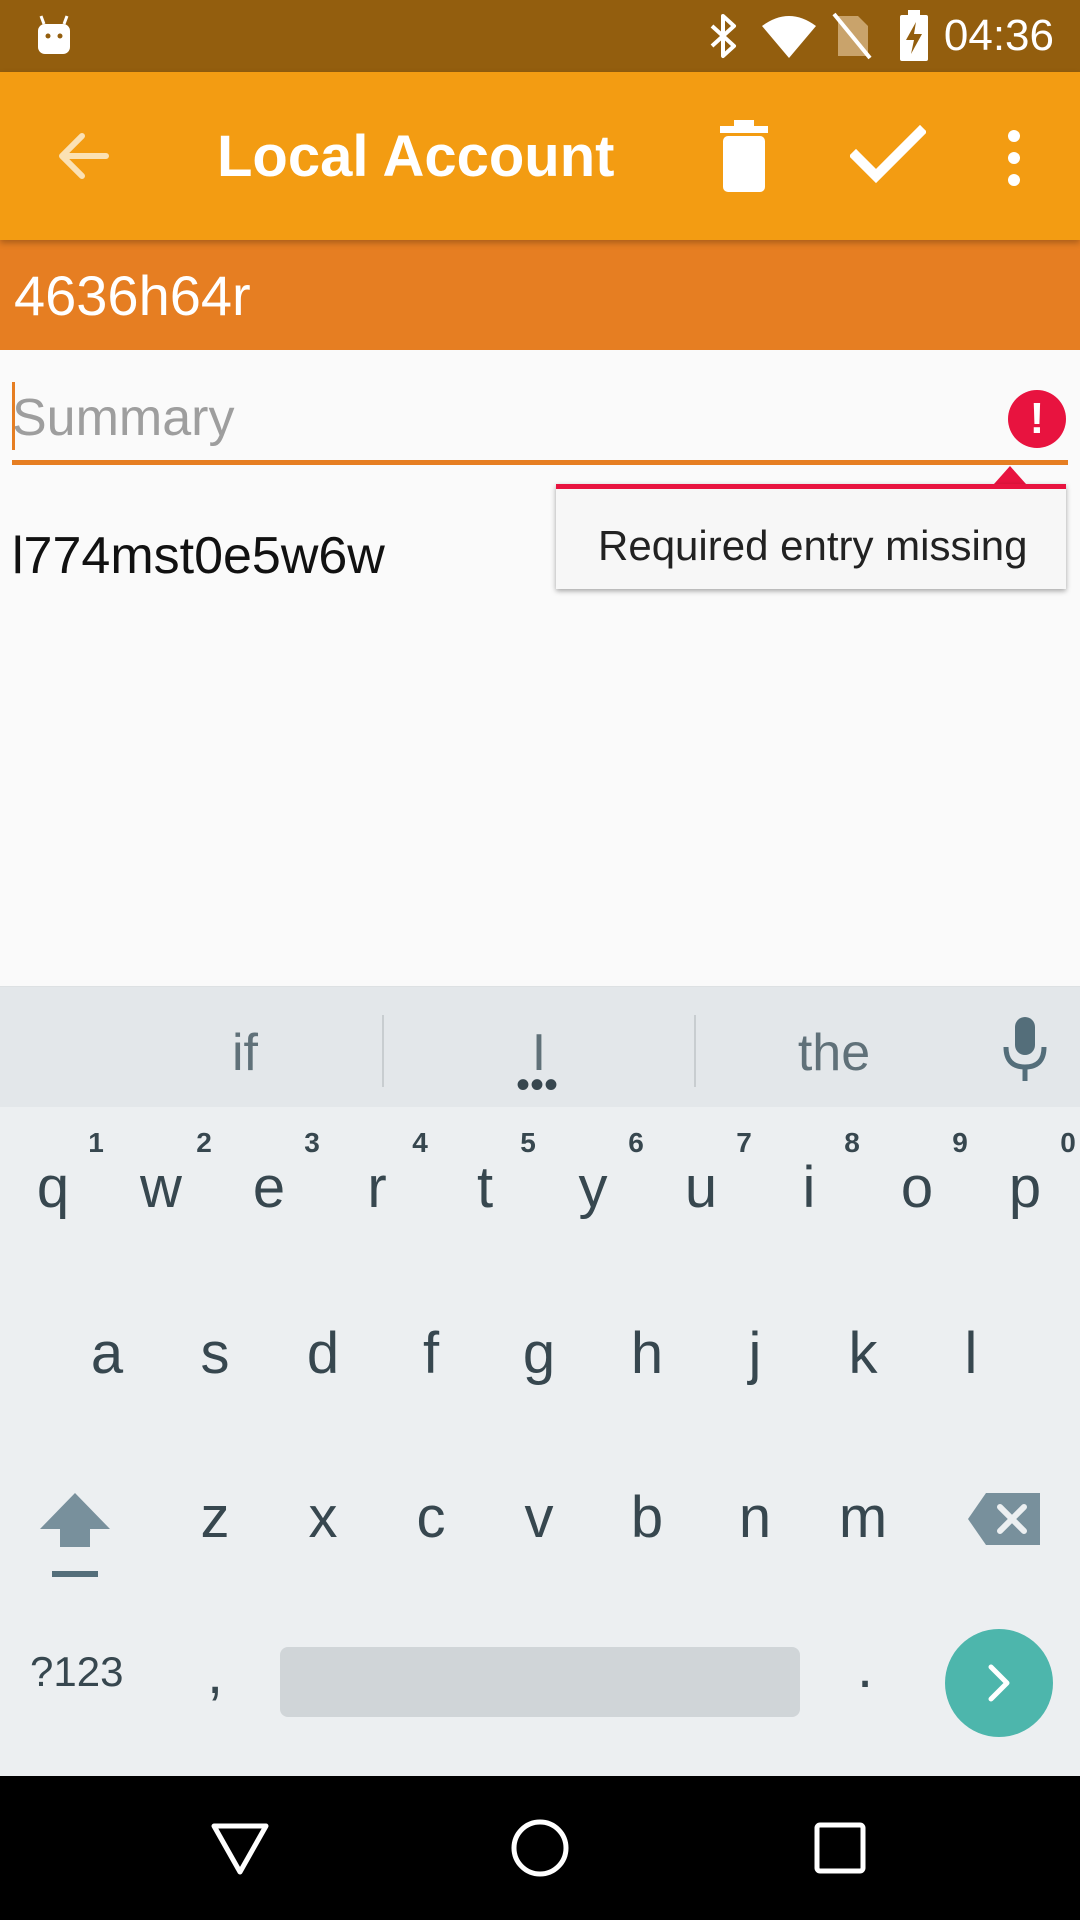  What do you see at coordinates (204, 1142) in the screenshot?
I see `key-hint-2: 2` at bounding box center [204, 1142].